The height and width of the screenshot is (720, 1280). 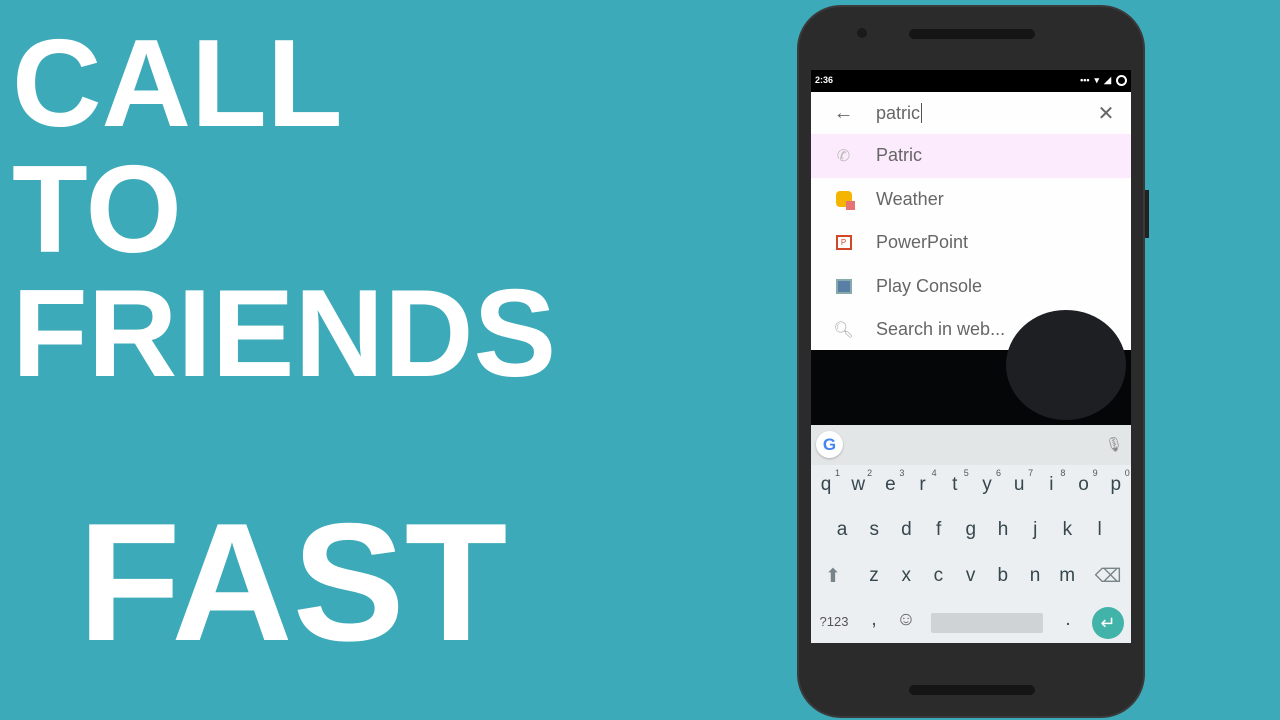 What do you see at coordinates (177, 84) in the screenshot?
I see `headline-call: CALL` at bounding box center [177, 84].